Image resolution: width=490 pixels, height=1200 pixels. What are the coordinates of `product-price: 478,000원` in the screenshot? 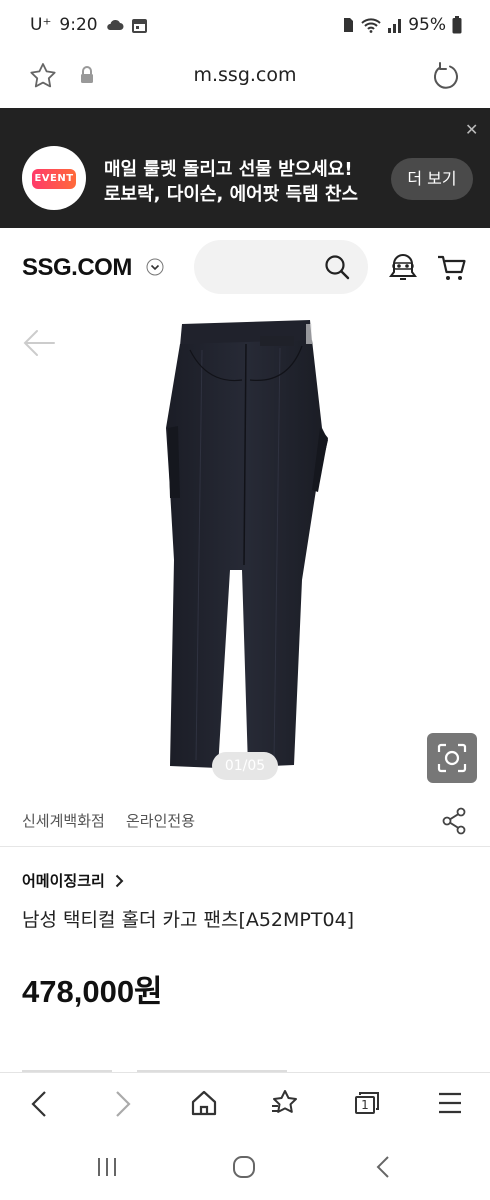 It's located at (92, 991).